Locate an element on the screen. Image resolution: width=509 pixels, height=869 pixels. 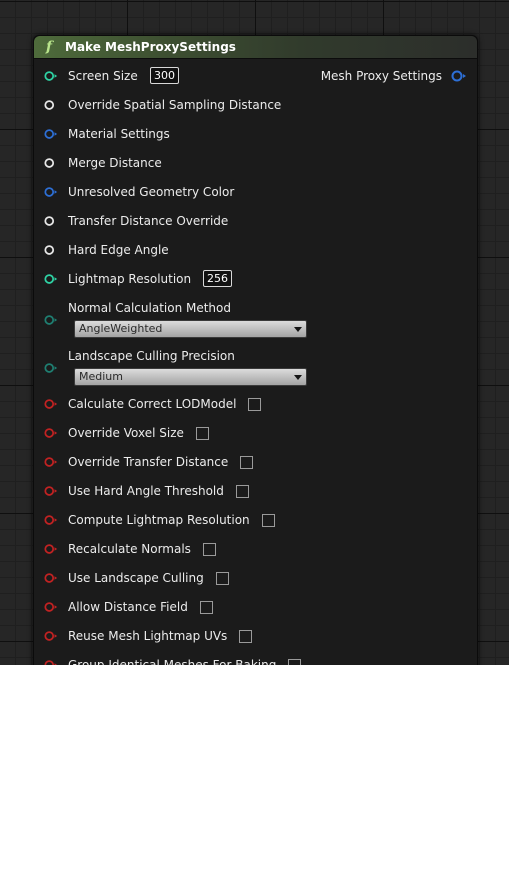
input-pin-row: Hard Edge Angle is located at coordinates (255, 250).